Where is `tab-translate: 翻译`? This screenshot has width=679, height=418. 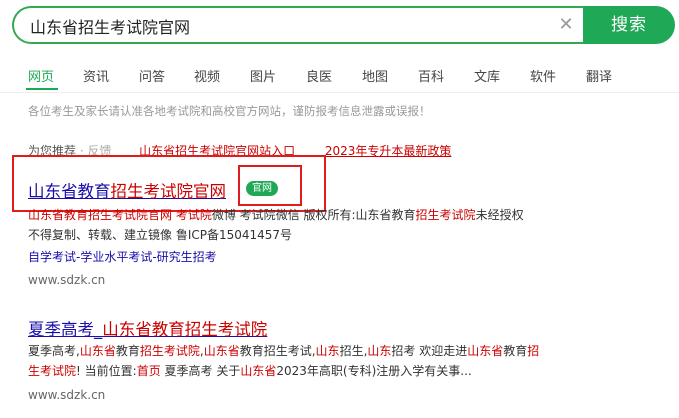
tab-translate: 翻译 is located at coordinates (599, 75).